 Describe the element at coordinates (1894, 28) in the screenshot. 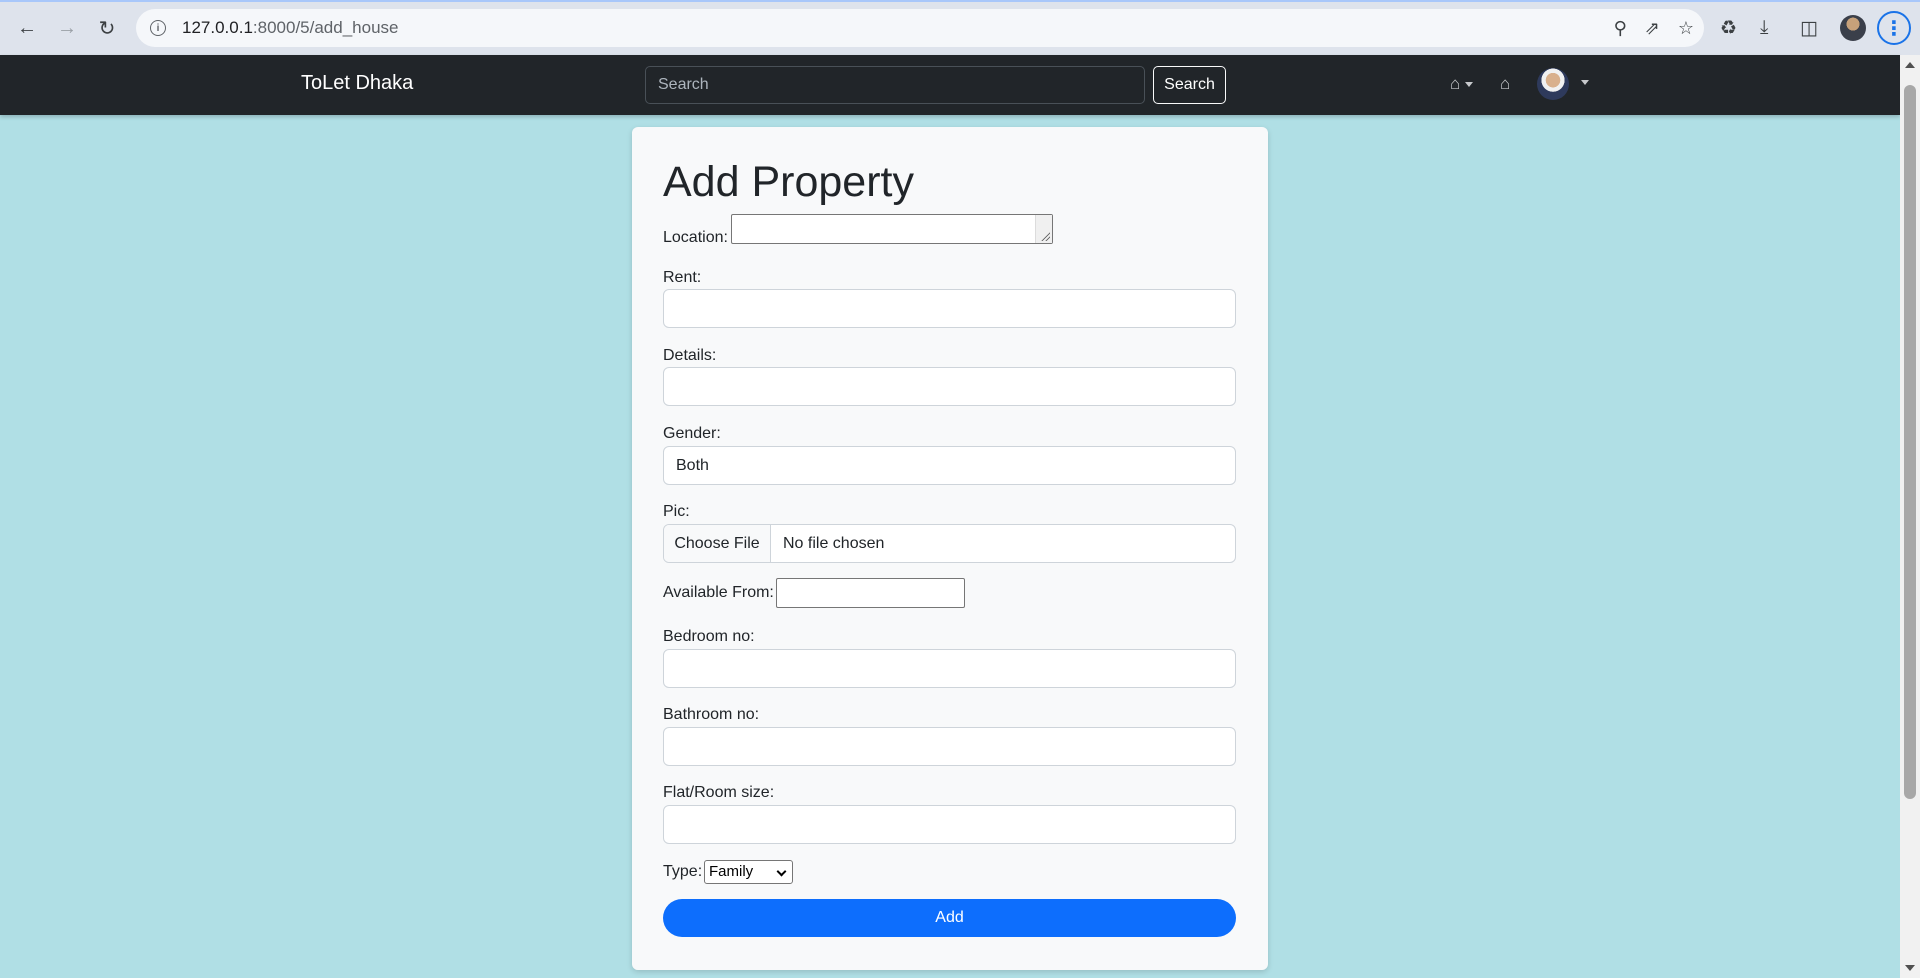

I see `menu-icon: ⋮` at that location.